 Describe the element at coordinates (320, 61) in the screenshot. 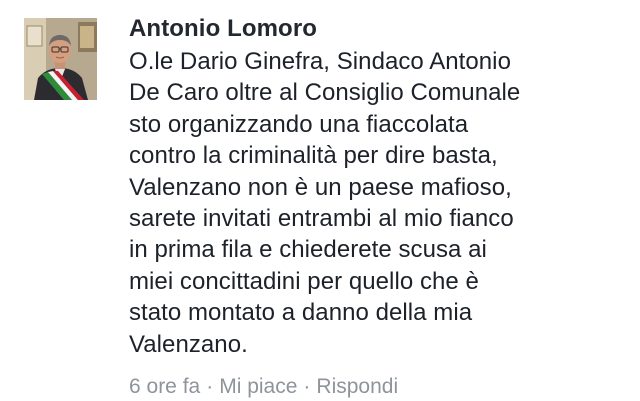

I see `comment-text-line: O.le Dario Ginefra, Sindaco Antonio` at that location.